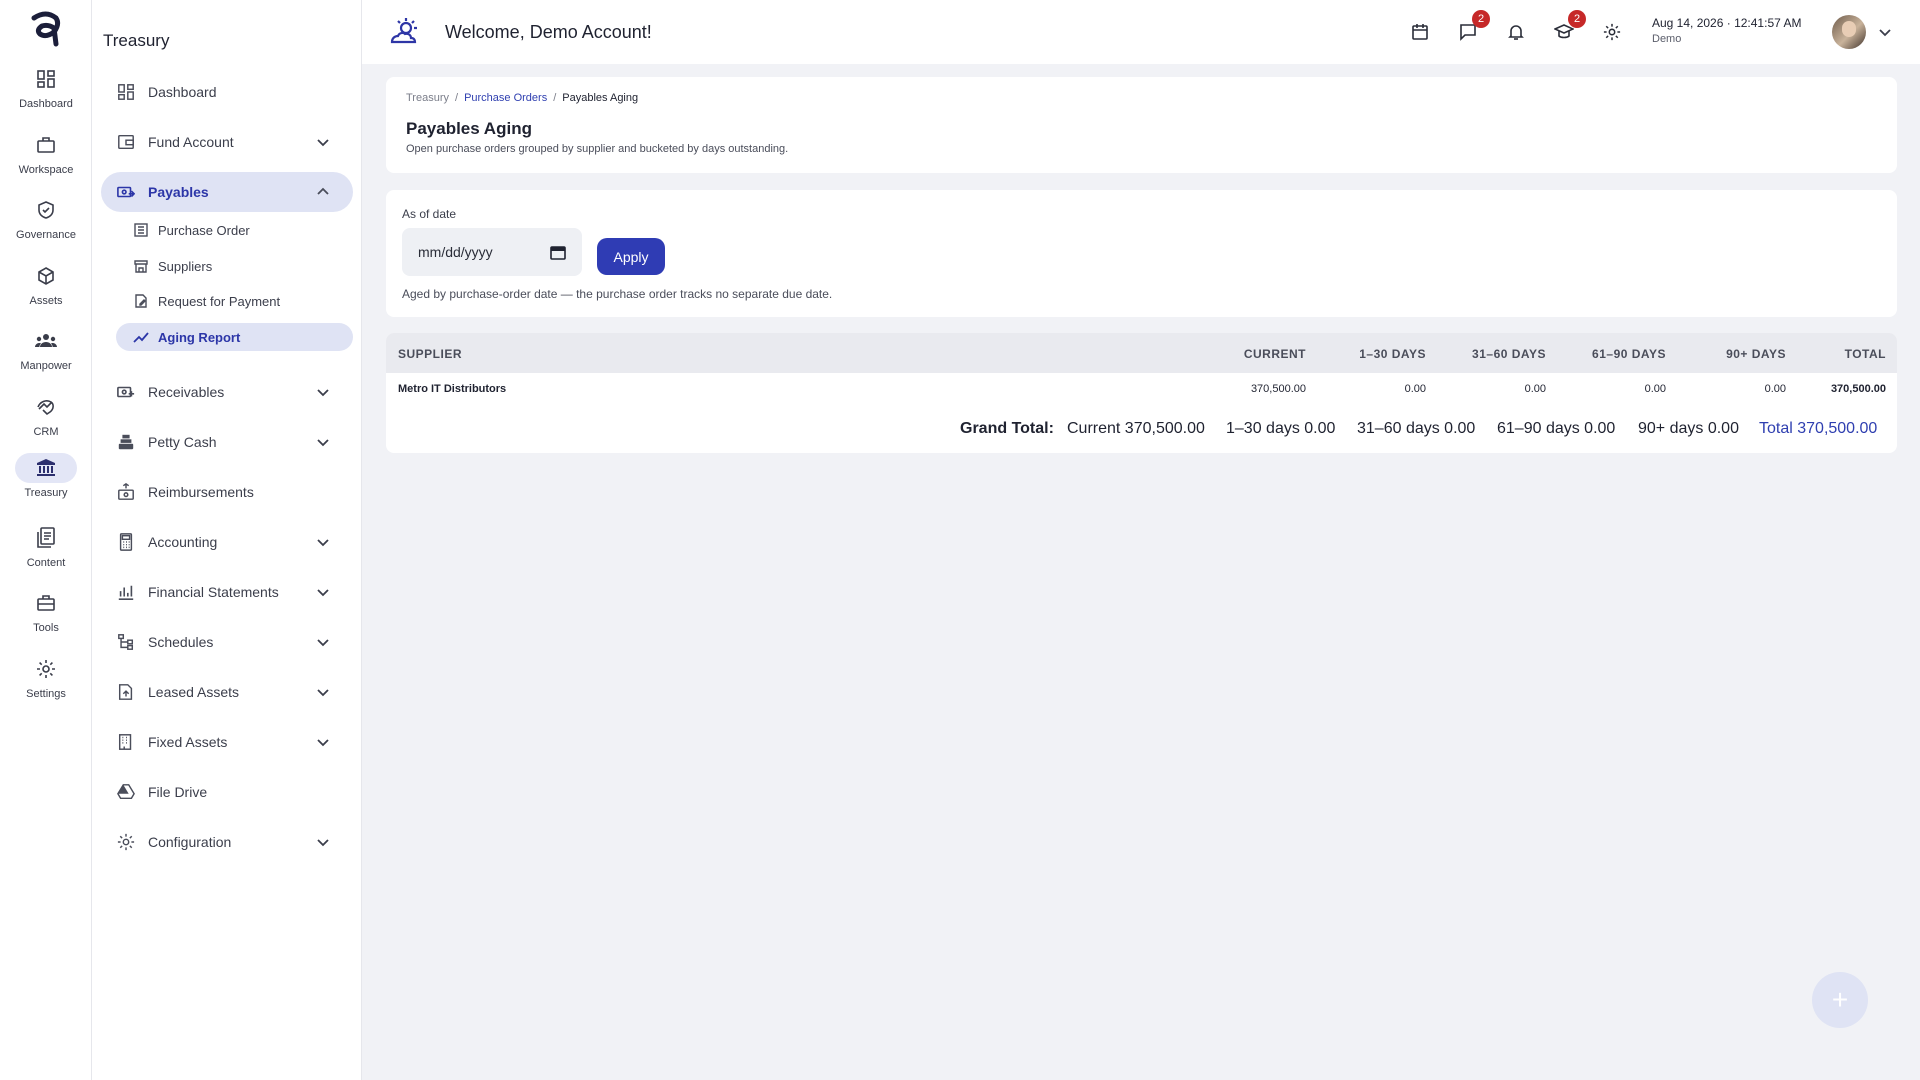 The image size is (1920, 1080). Describe the element at coordinates (46, 421) in the screenshot. I see `rail-item-crm: CRM` at that location.